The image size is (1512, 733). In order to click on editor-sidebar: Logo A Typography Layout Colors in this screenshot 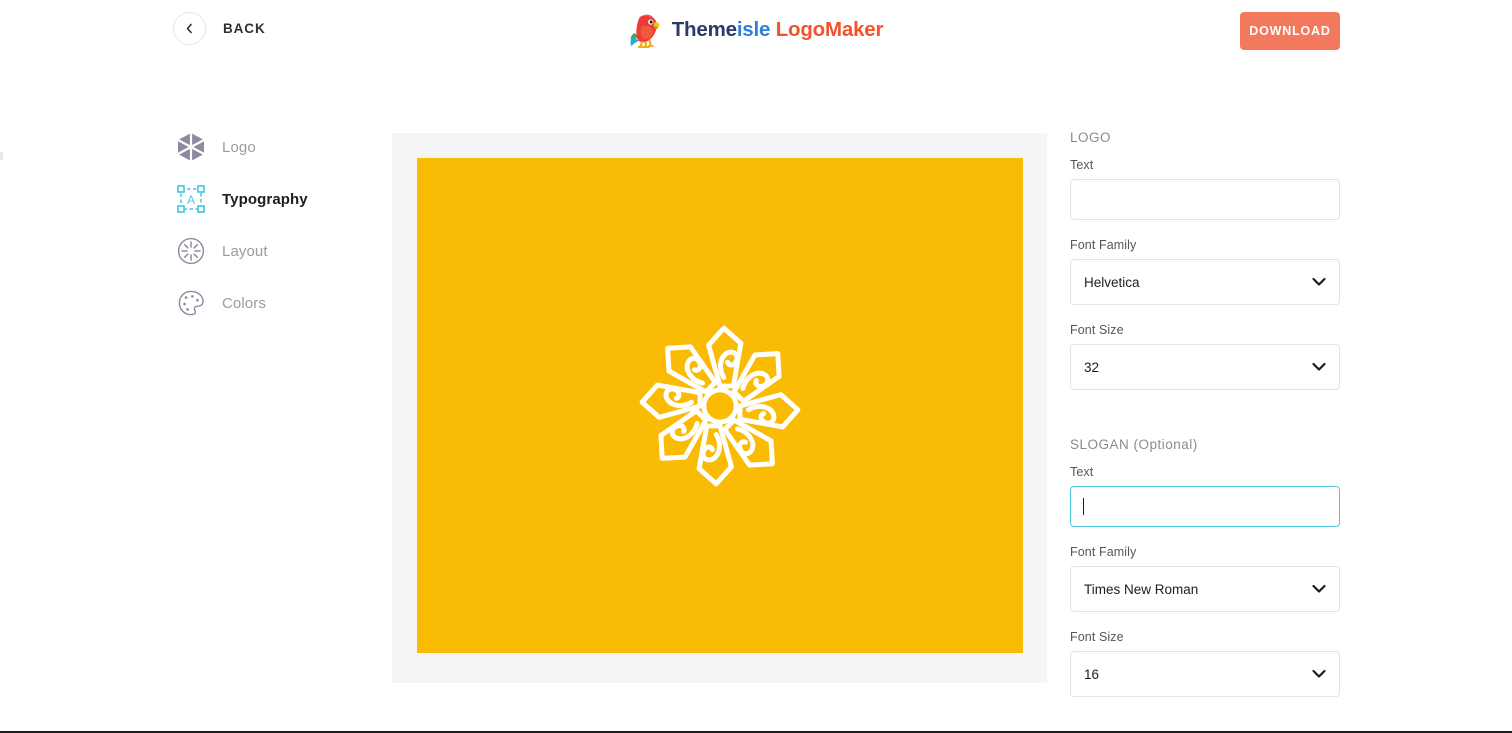, I will do `click(271, 229)`.